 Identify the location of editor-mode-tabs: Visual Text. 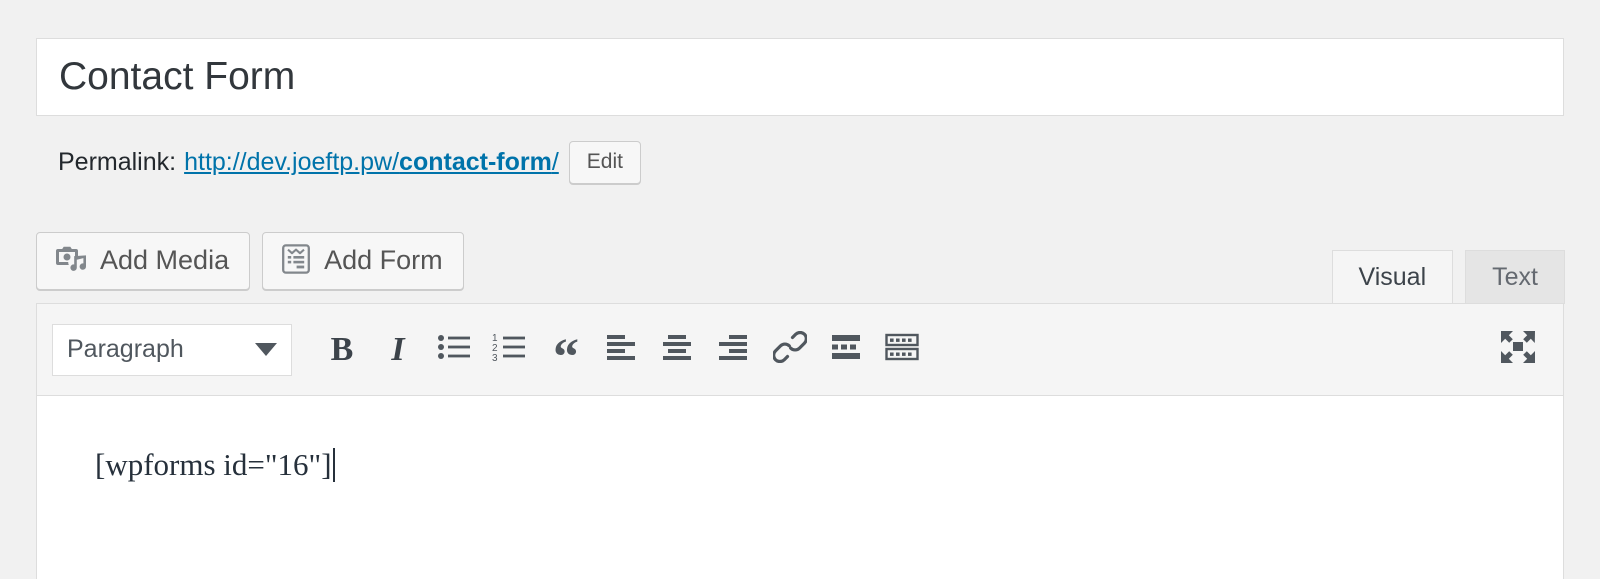
(1448, 276).